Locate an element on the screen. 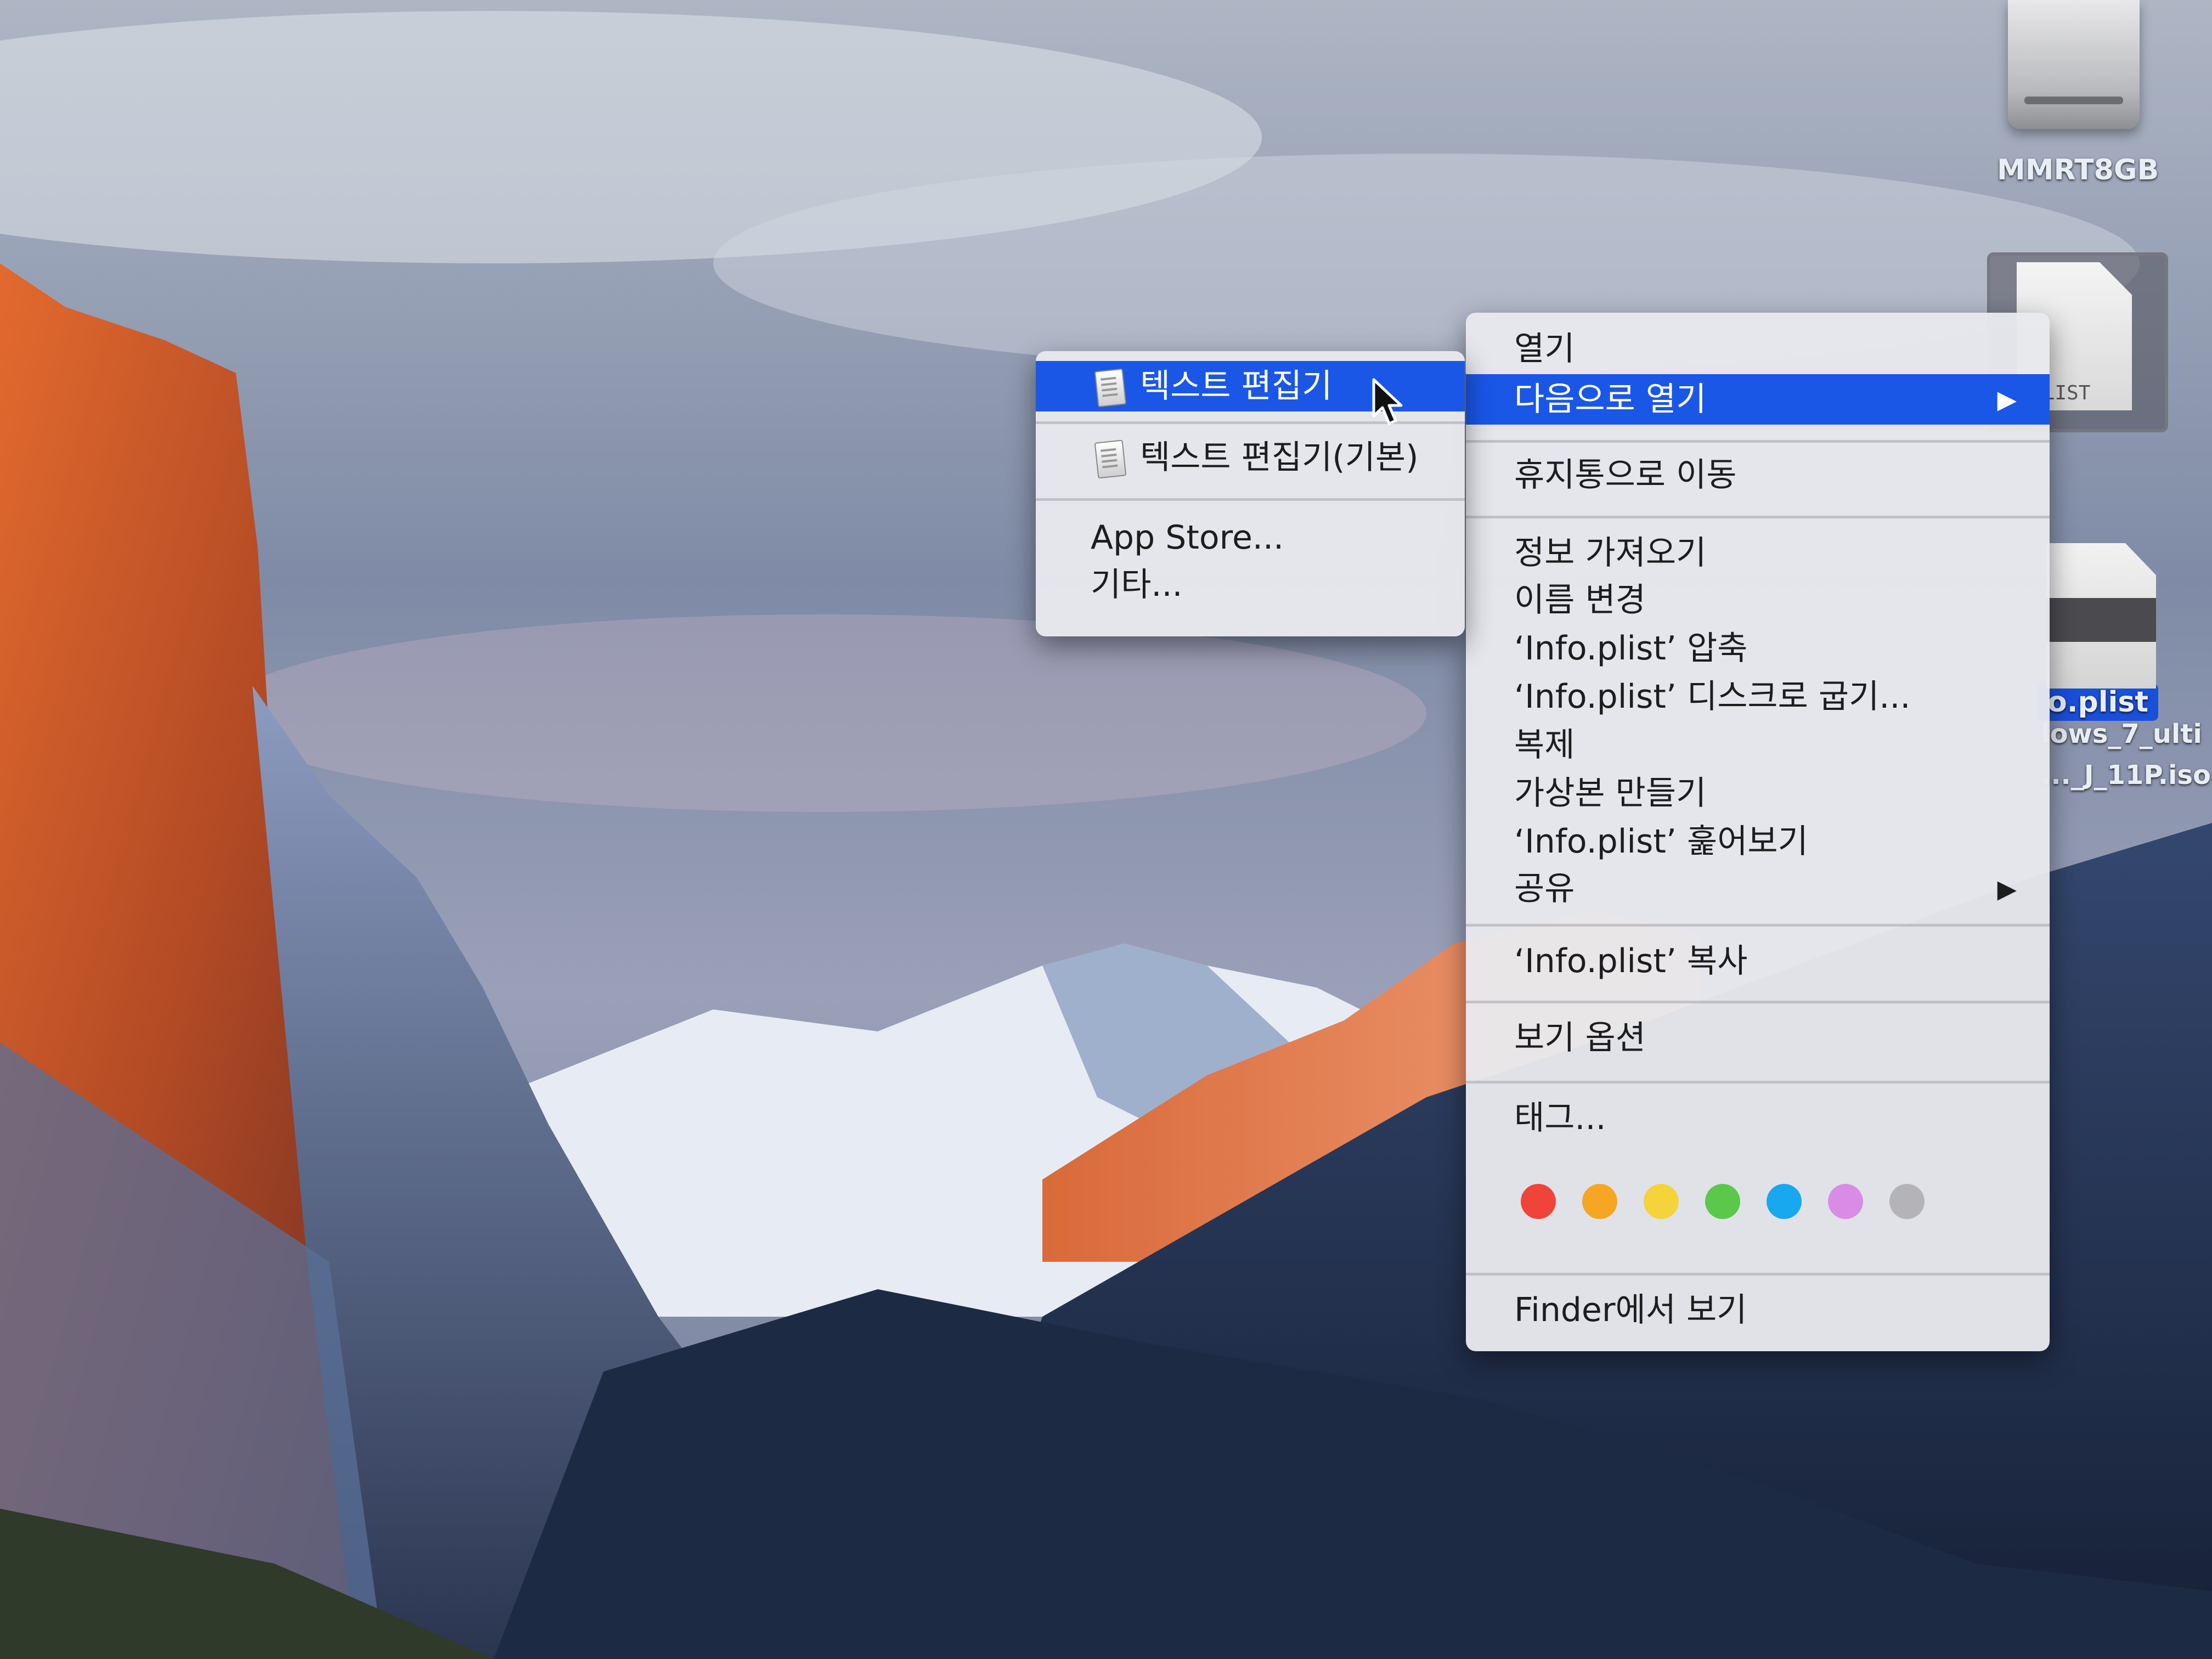  tag-blue-icon is located at coordinates (1785, 1201).